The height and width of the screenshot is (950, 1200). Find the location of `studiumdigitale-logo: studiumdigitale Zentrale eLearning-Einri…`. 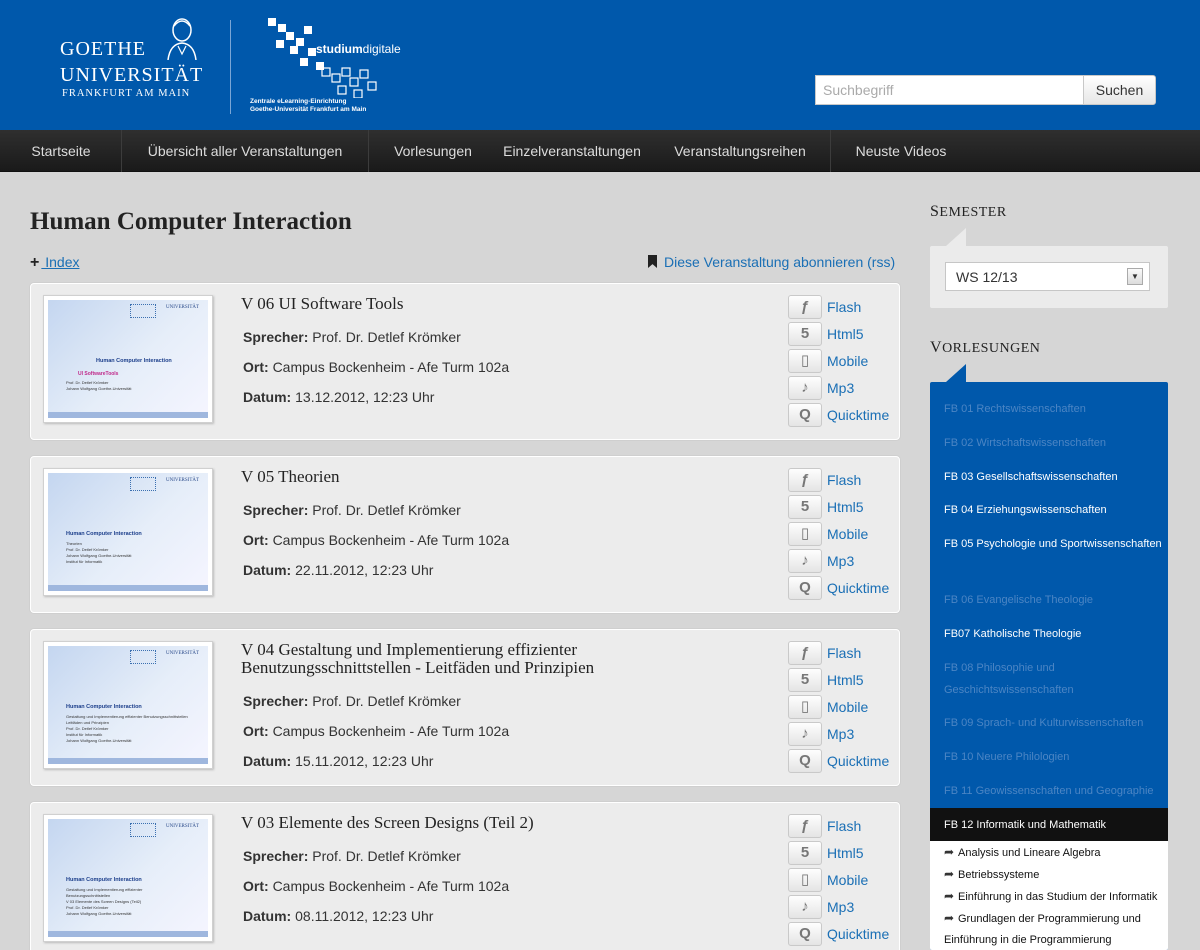

studiumdigitale-logo: studiumdigitale Zentrale eLearning-Einri… is located at coordinates (340, 67).